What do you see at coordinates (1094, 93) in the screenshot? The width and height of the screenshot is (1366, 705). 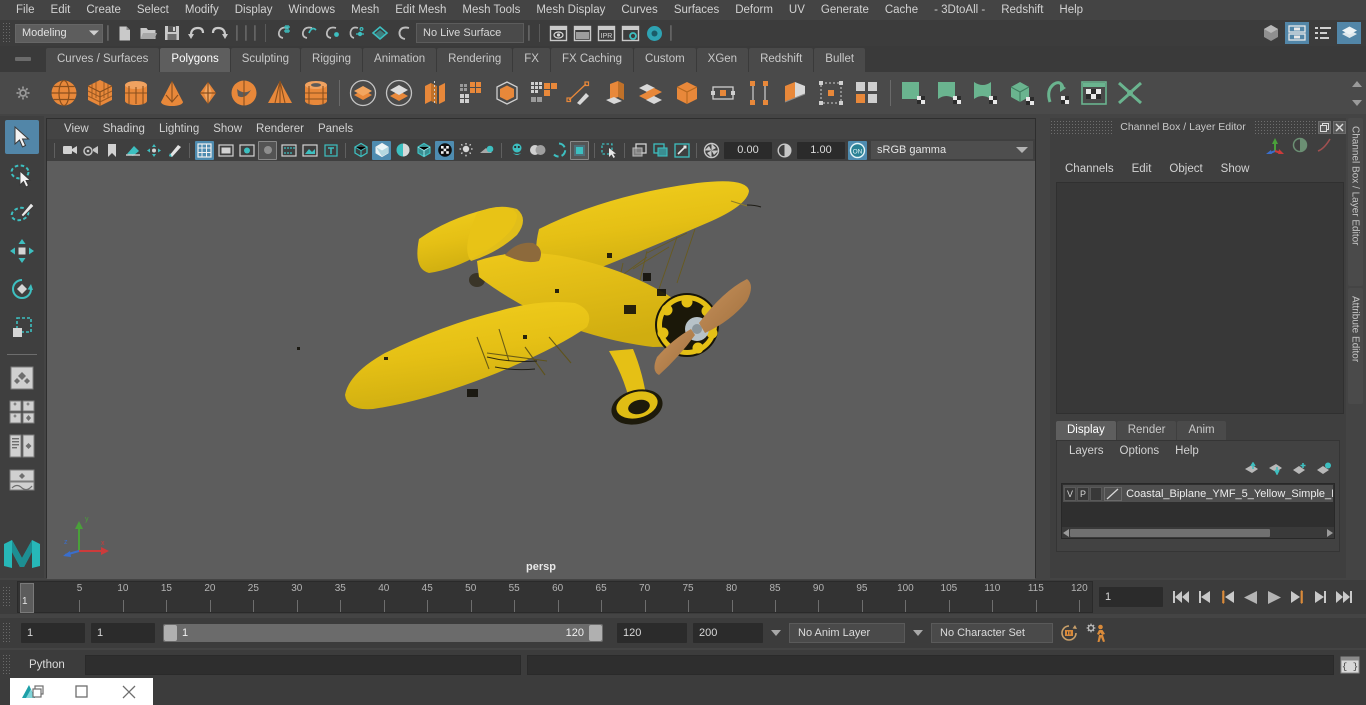 I see `uv-snapshot-icon` at bounding box center [1094, 93].